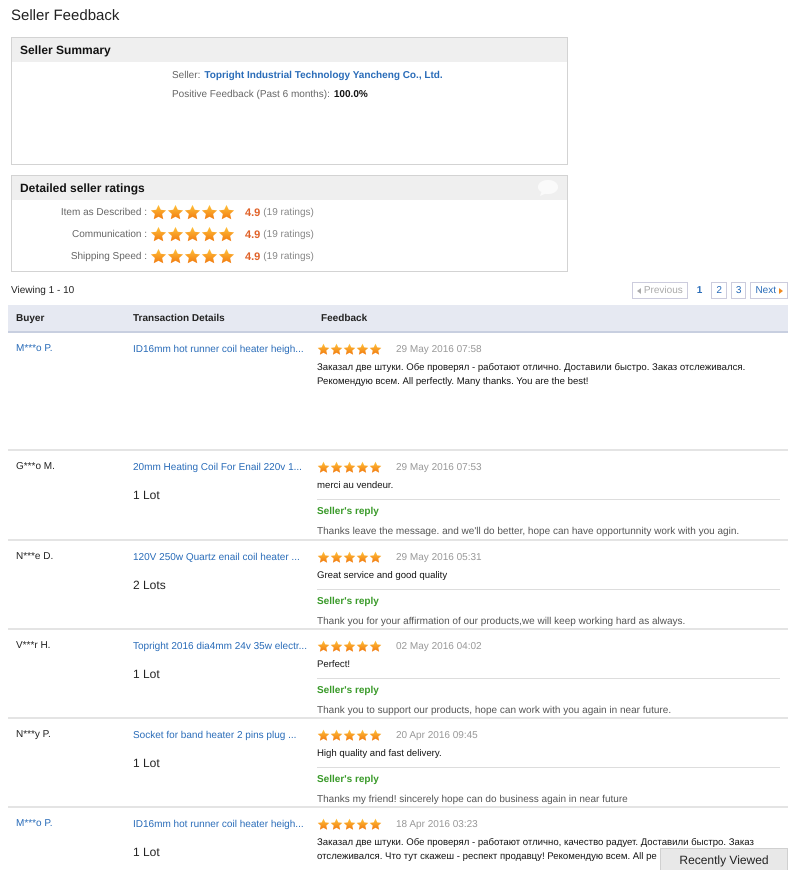 The width and height of the screenshot is (800, 870). What do you see at coordinates (738, 290) in the screenshot?
I see `page-button: 3` at bounding box center [738, 290].